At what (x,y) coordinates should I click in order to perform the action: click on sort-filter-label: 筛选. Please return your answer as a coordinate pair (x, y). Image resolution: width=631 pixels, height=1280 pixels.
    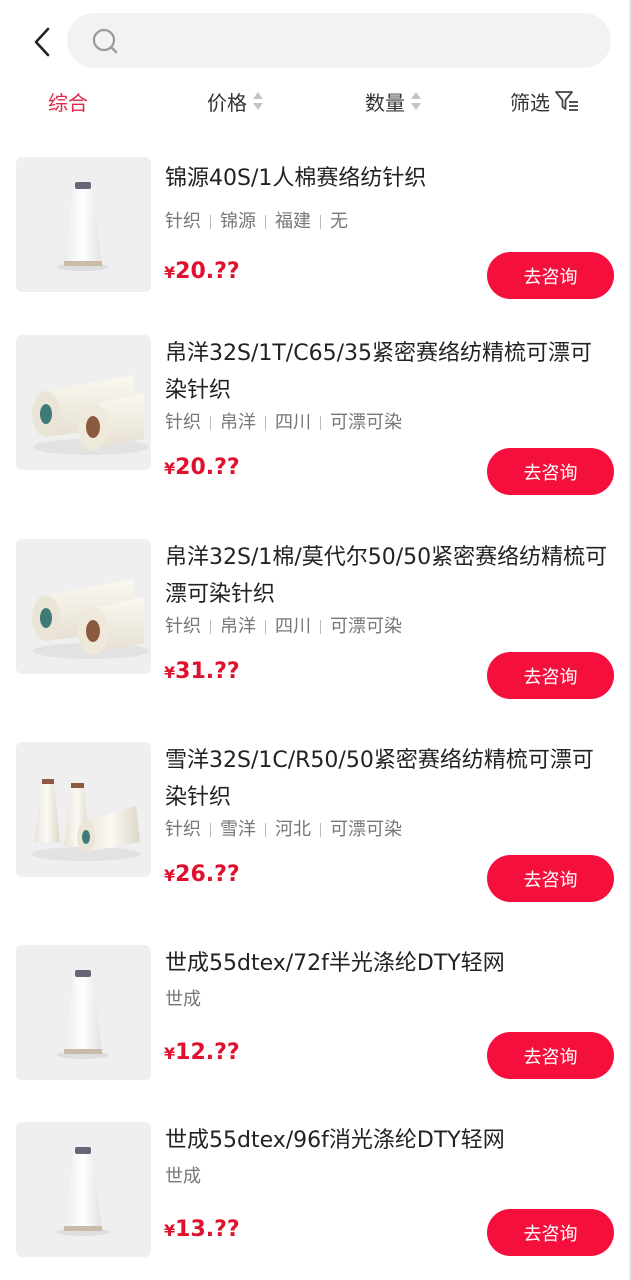
    Looking at the image, I should click on (530, 102).